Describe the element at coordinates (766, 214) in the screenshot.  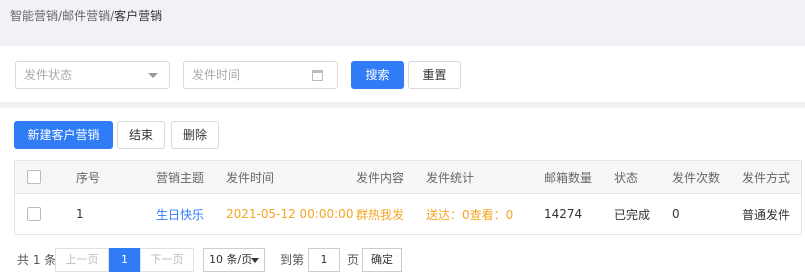
I see `cell-send-method: 普通发件` at that location.